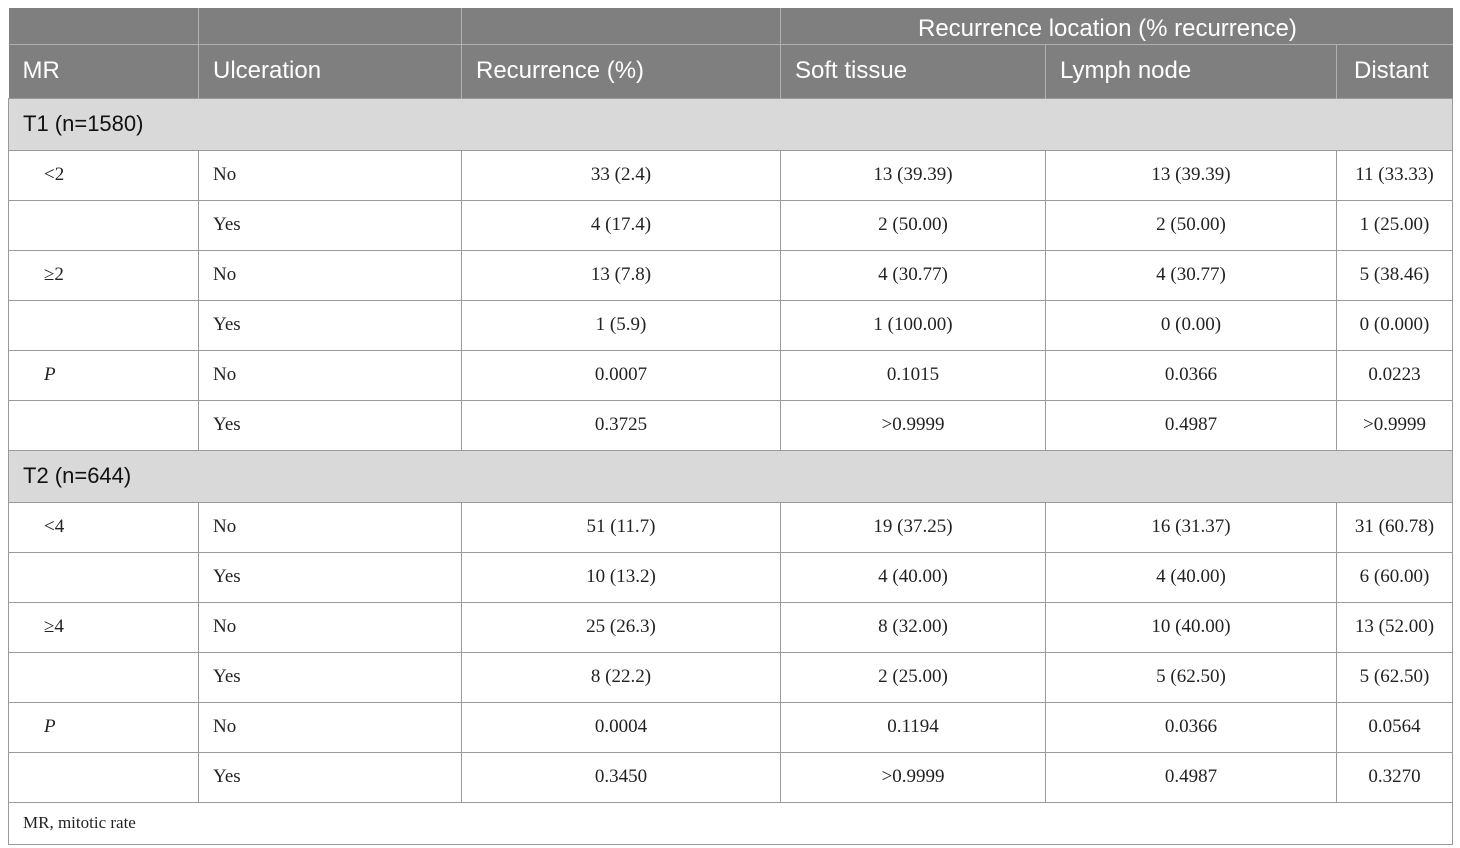 The image size is (1460, 848). Describe the element at coordinates (1394, 425) in the screenshot. I see `distant-cell: >0.9999` at that location.